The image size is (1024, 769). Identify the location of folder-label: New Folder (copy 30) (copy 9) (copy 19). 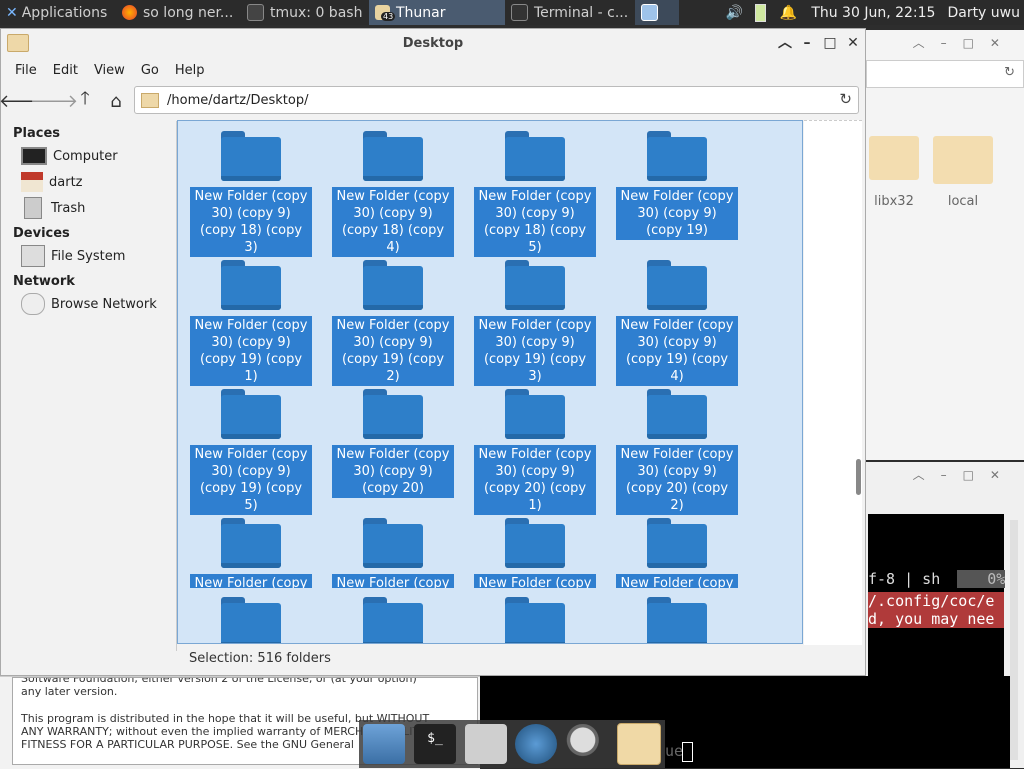
(677, 213).